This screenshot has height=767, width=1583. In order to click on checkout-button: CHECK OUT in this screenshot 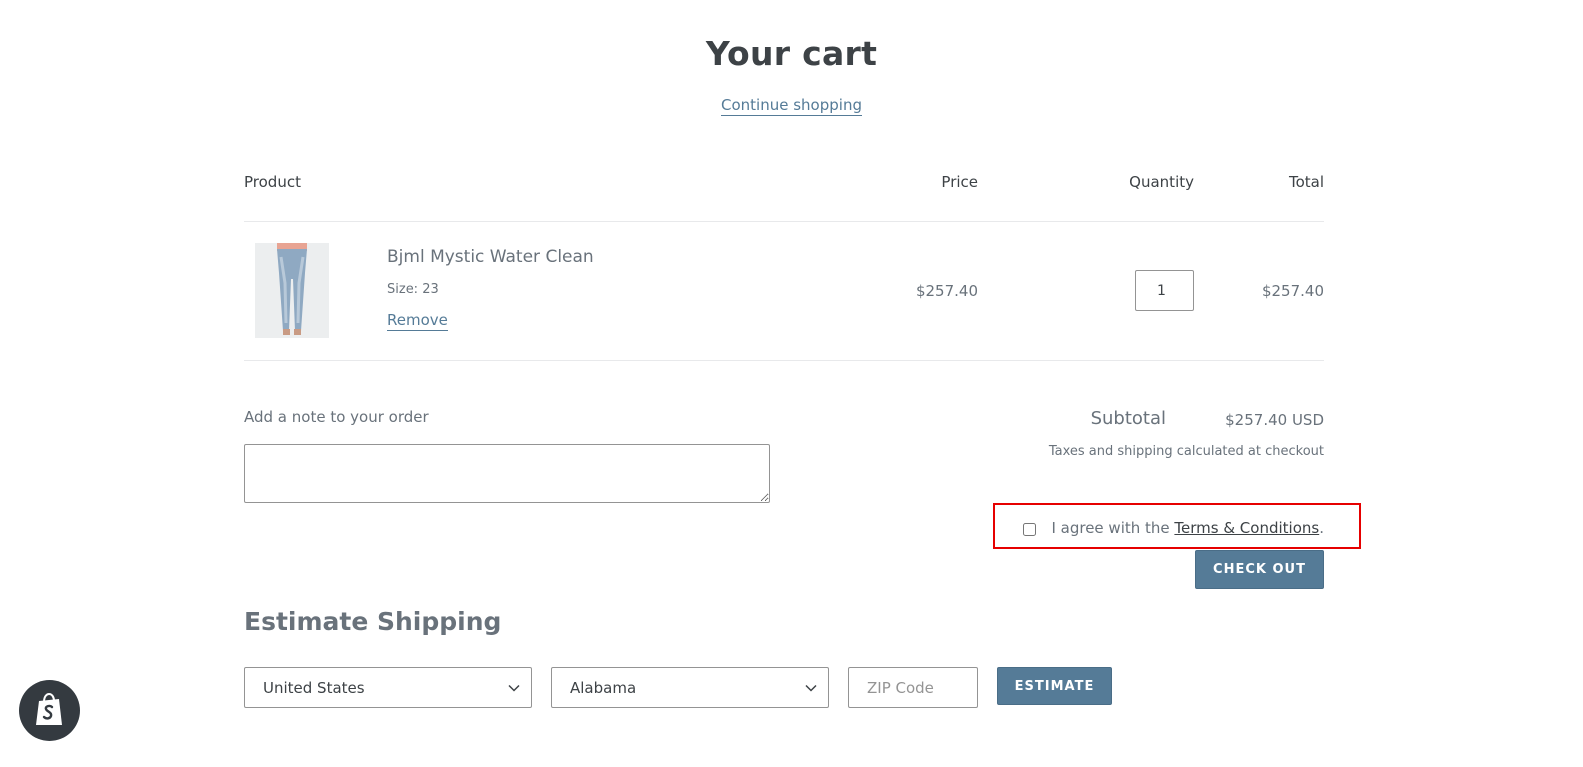, I will do `click(1259, 569)`.